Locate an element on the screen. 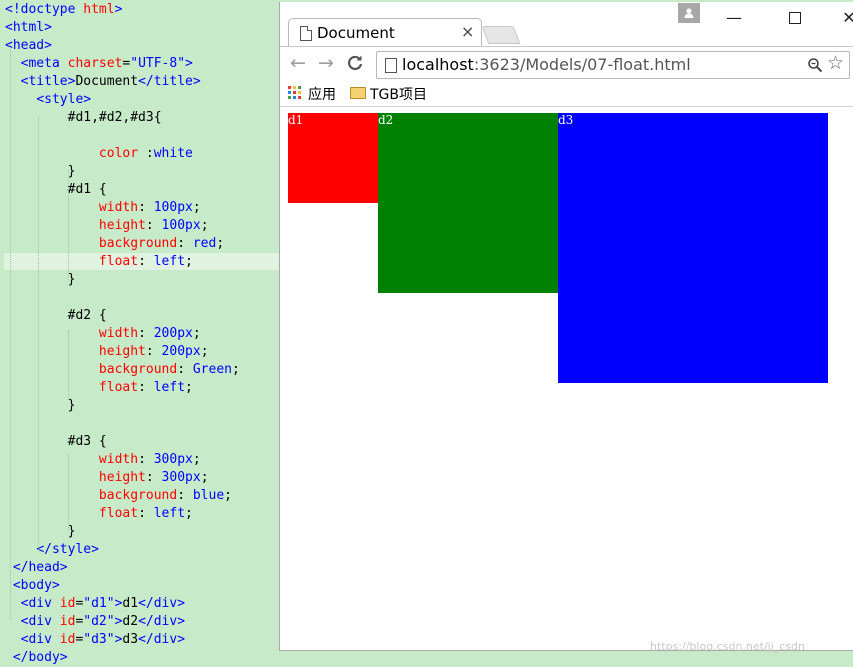  code-token: } is located at coordinates (40, 405).